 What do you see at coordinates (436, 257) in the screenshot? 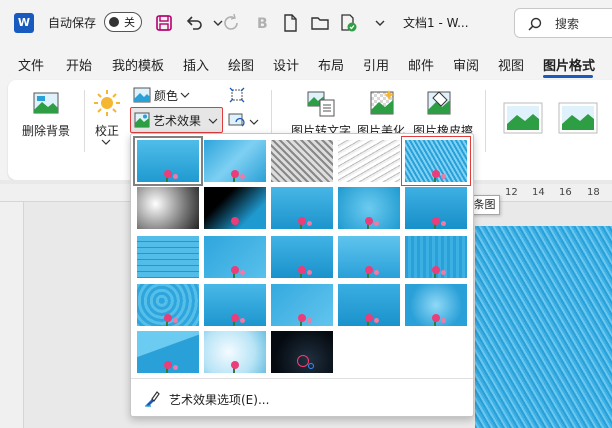
I see `effect-crisscross-etching` at bounding box center [436, 257].